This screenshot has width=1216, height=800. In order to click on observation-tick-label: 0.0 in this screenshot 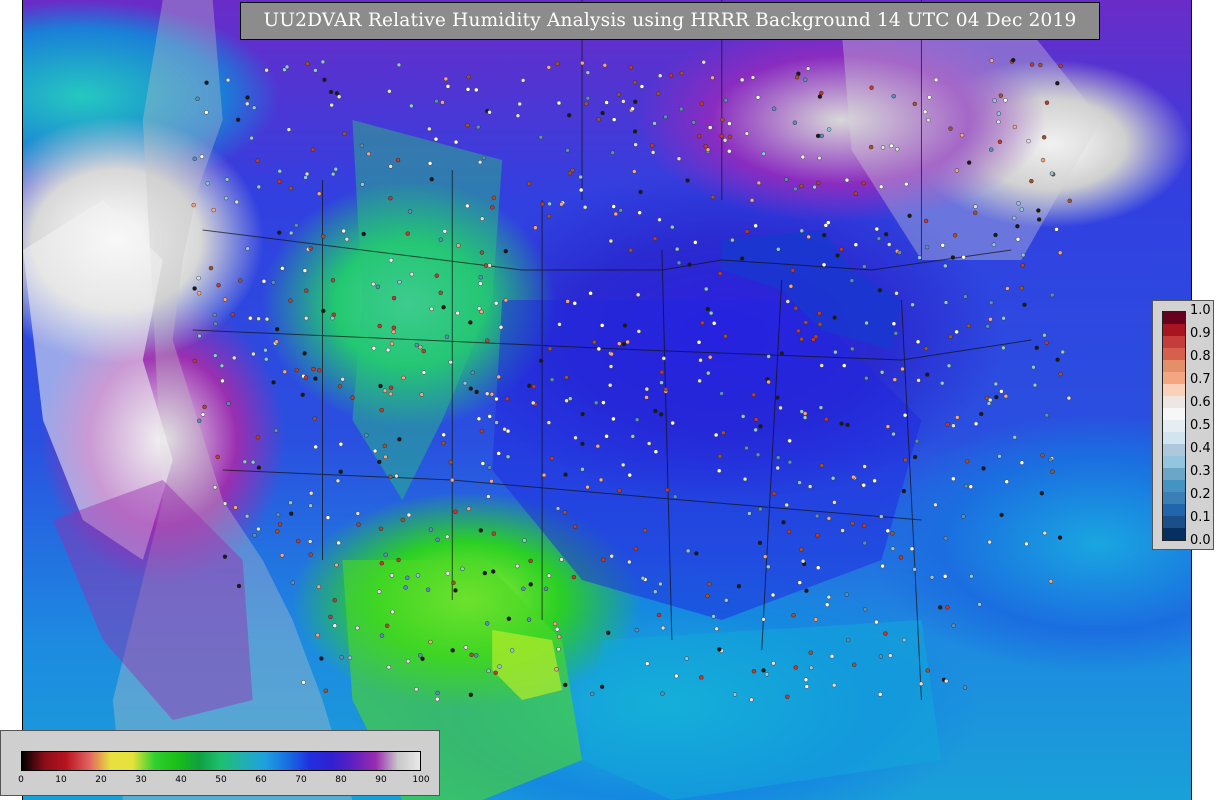, I will do `click(1200, 540)`.